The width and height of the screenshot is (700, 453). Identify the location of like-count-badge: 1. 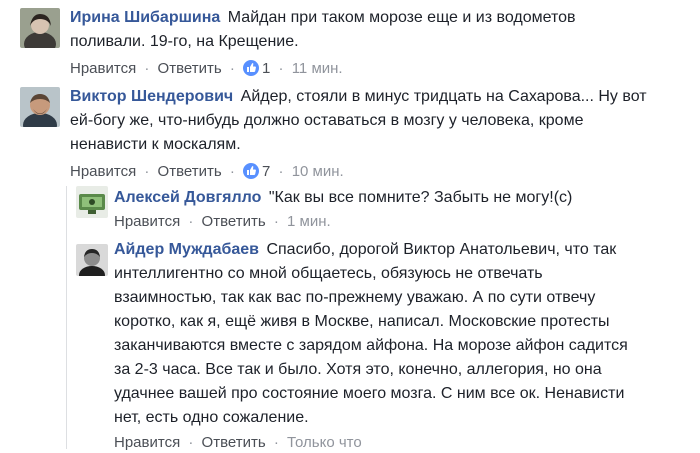
(256, 69).